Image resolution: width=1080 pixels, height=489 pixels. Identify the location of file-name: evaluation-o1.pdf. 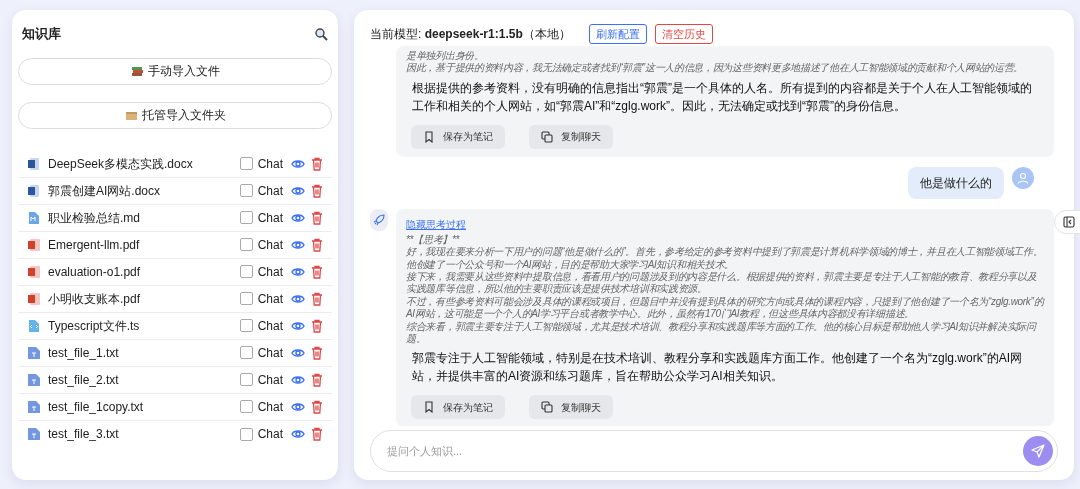
(144, 271).